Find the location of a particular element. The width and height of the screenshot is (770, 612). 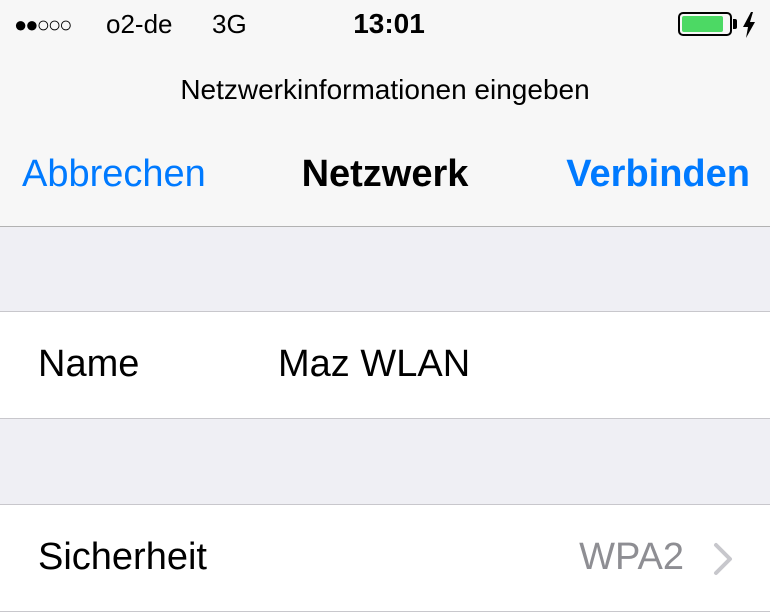

battery-level is located at coordinates (703, 24).